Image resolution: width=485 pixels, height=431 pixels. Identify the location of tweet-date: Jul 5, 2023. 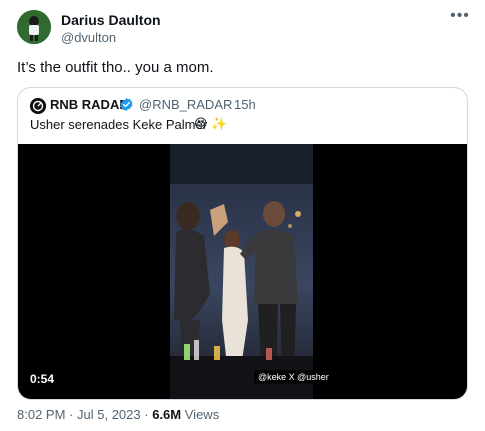
(109, 414).